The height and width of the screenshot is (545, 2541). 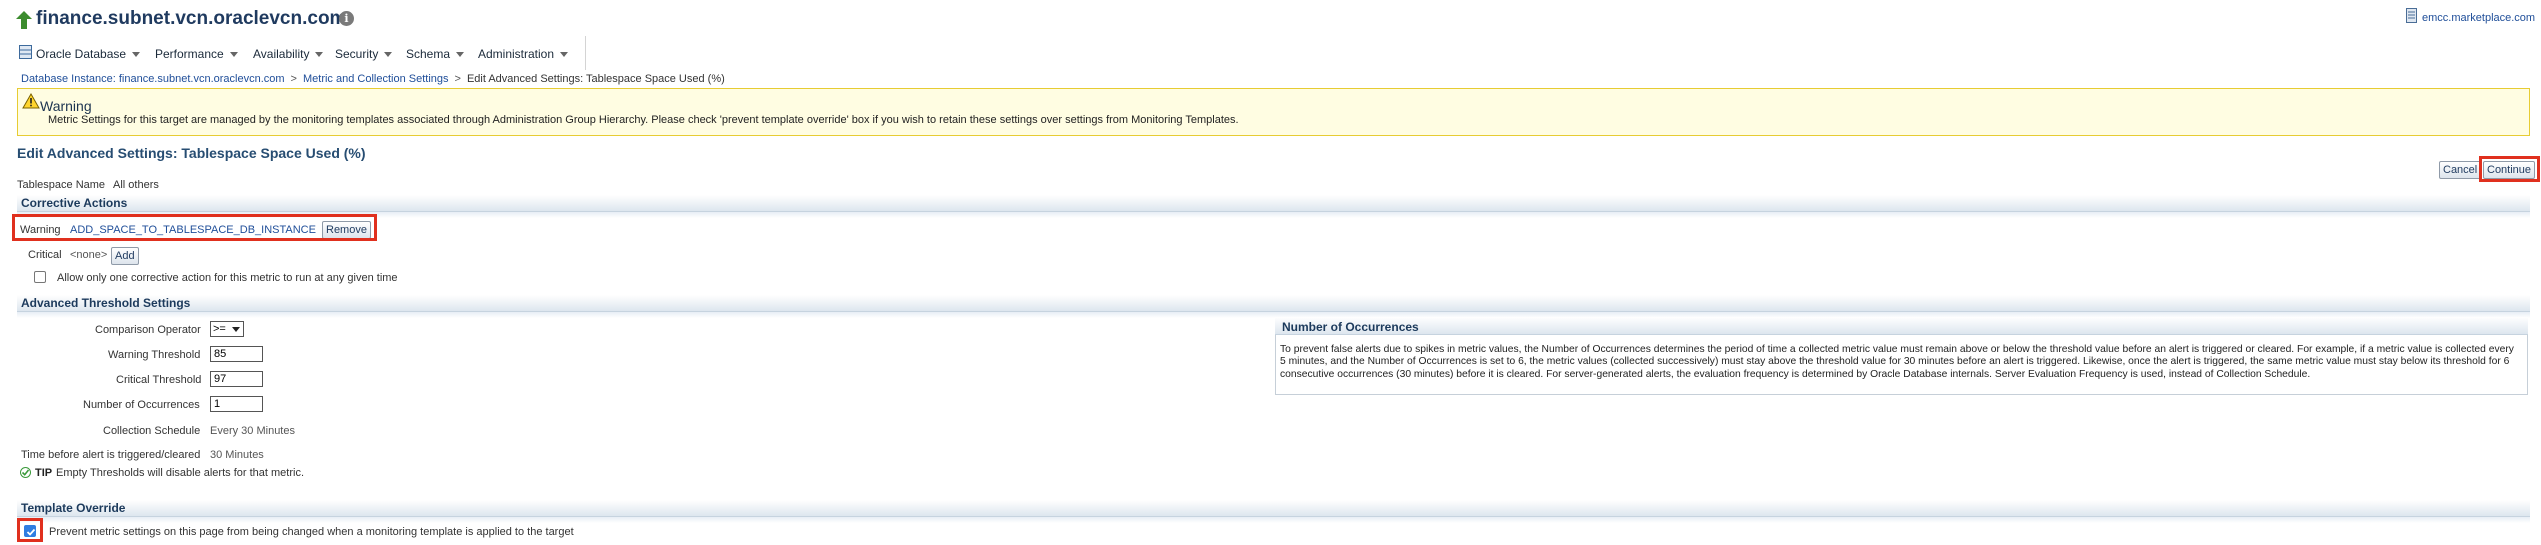 What do you see at coordinates (236, 404) in the screenshot?
I see `occurrences-input` at bounding box center [236, 404].